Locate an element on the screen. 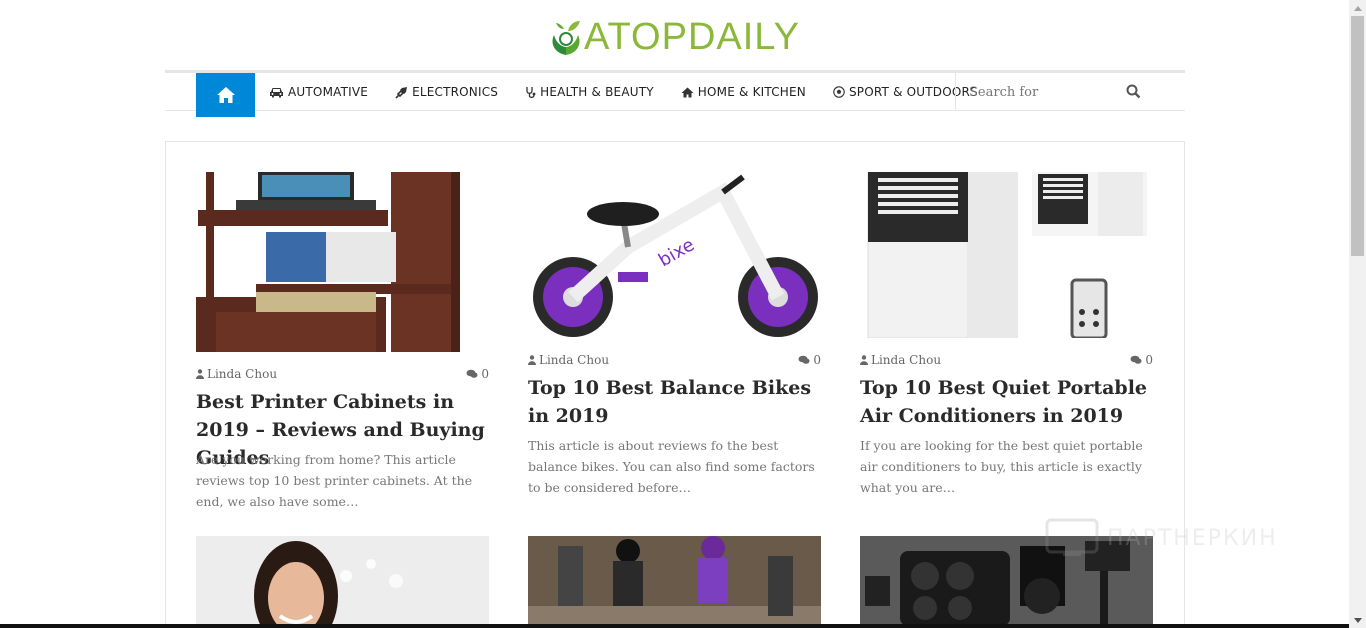 The width and height of the screenshot is (1366, 628). watermark-text: ПАРТНЕРКИН is located at coordinates (1192, 538).